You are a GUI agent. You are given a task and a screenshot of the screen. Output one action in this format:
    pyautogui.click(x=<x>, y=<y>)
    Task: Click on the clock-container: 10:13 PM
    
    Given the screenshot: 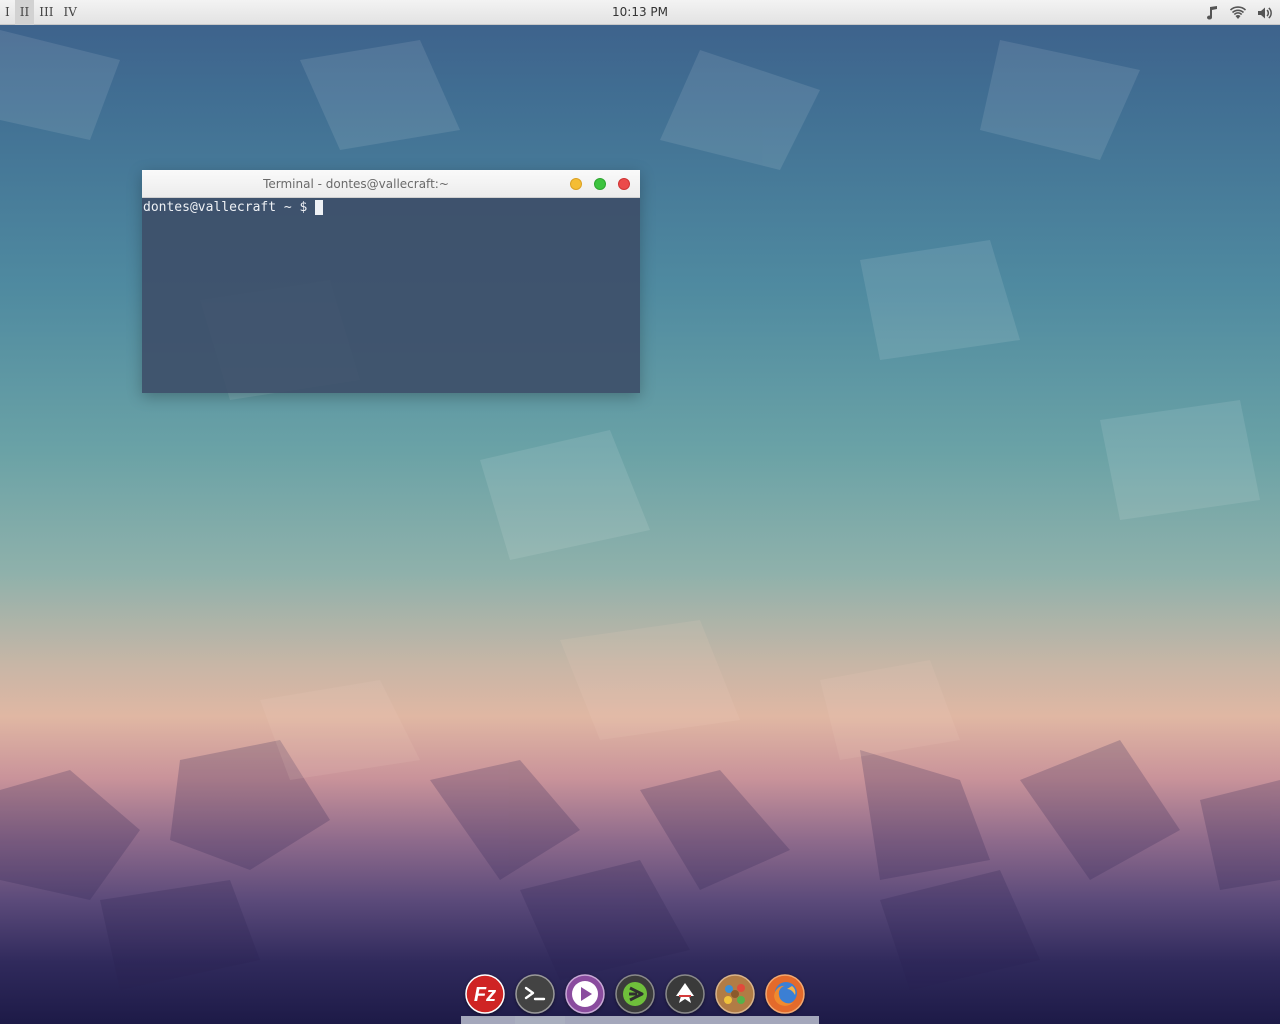 What is the action you would take?
    pyautogui.click(x=640, y=12)
    